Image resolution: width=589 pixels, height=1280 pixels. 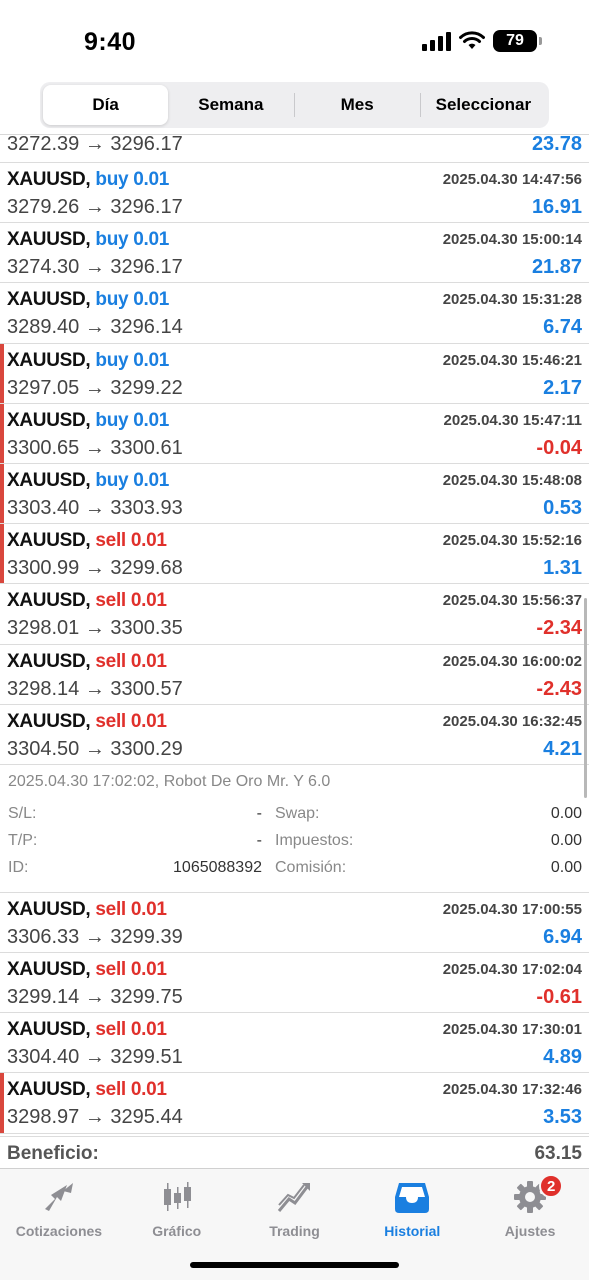 I want to click on trade-prices: 3304.40 → 3299.51, so click(x=95, y=1057).